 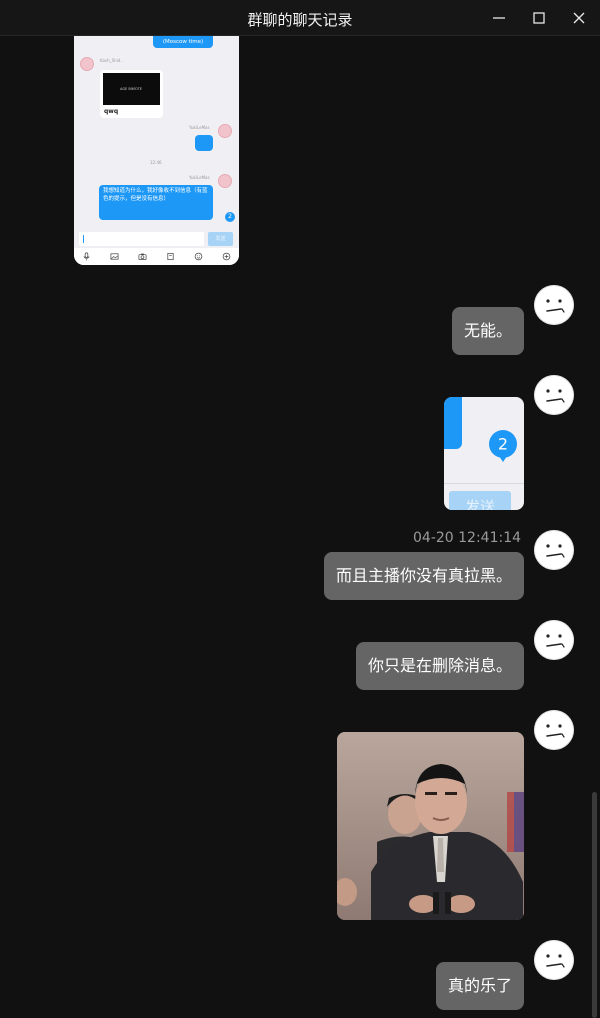 I want to click on plus-icon, so click(x=226, y=256).